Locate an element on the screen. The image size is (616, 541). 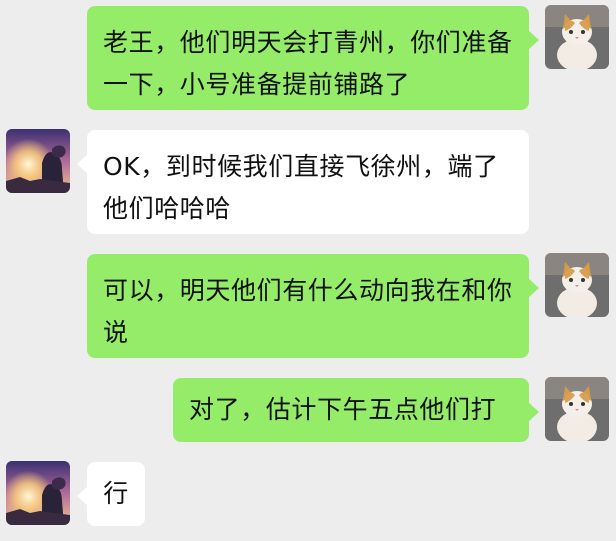
message-bubble-outgoing: 可以，明天他们有什么动向我在和你说 is located at coordinates (313, 306).